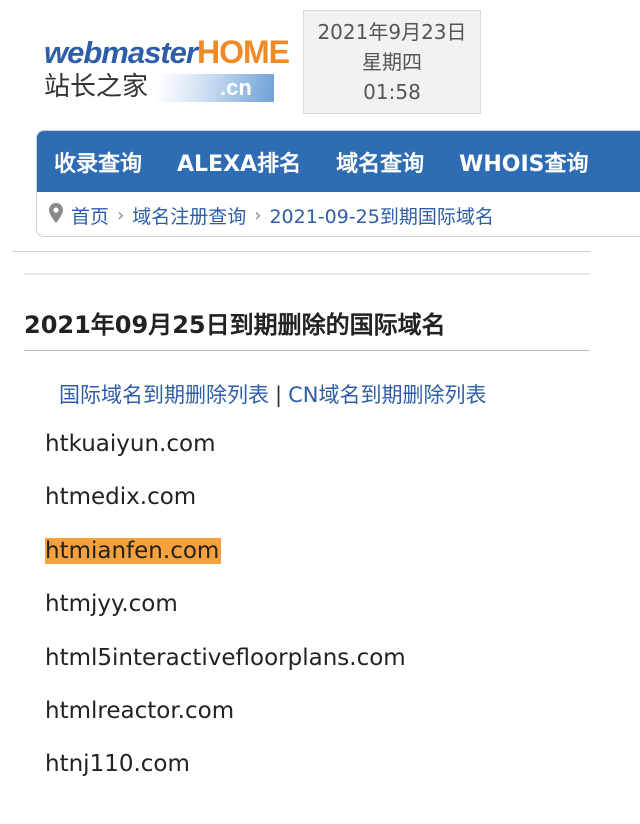  I want to click on logo-home-text: HOME, so click(243, 52).